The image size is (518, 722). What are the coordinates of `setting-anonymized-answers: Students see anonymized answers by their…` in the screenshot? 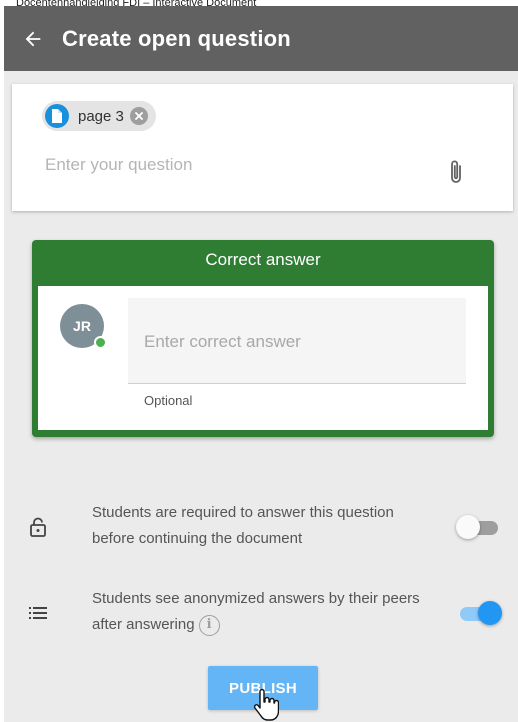 It's located at (261, 614).